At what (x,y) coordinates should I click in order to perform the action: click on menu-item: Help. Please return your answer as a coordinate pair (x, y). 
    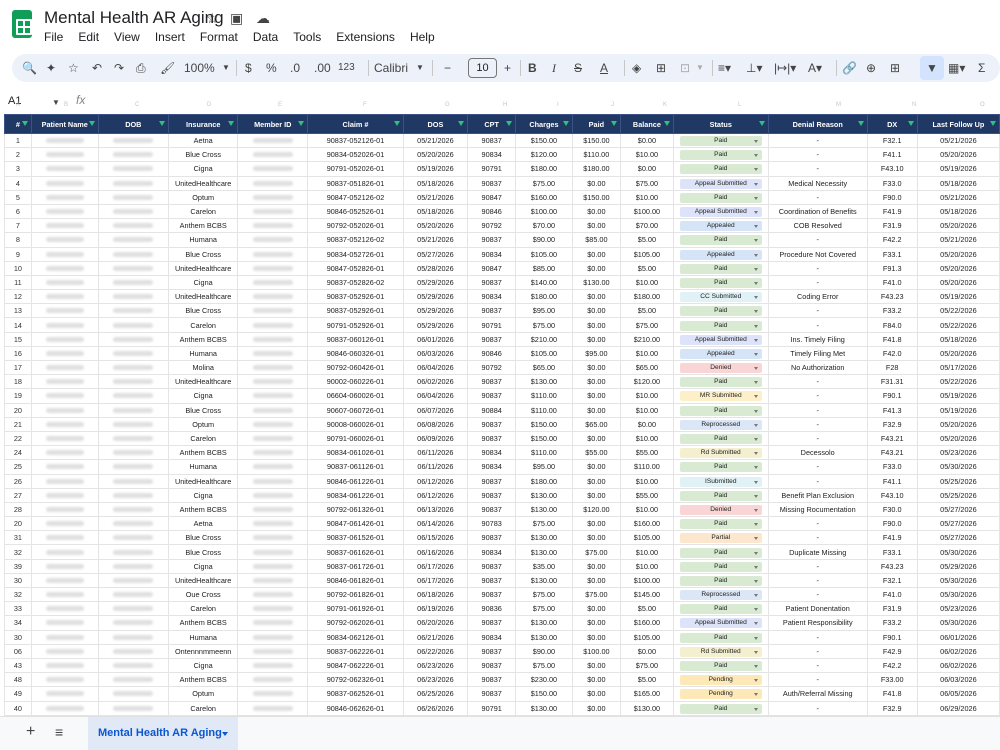
    Looking at the image, I should click on (422, 37).